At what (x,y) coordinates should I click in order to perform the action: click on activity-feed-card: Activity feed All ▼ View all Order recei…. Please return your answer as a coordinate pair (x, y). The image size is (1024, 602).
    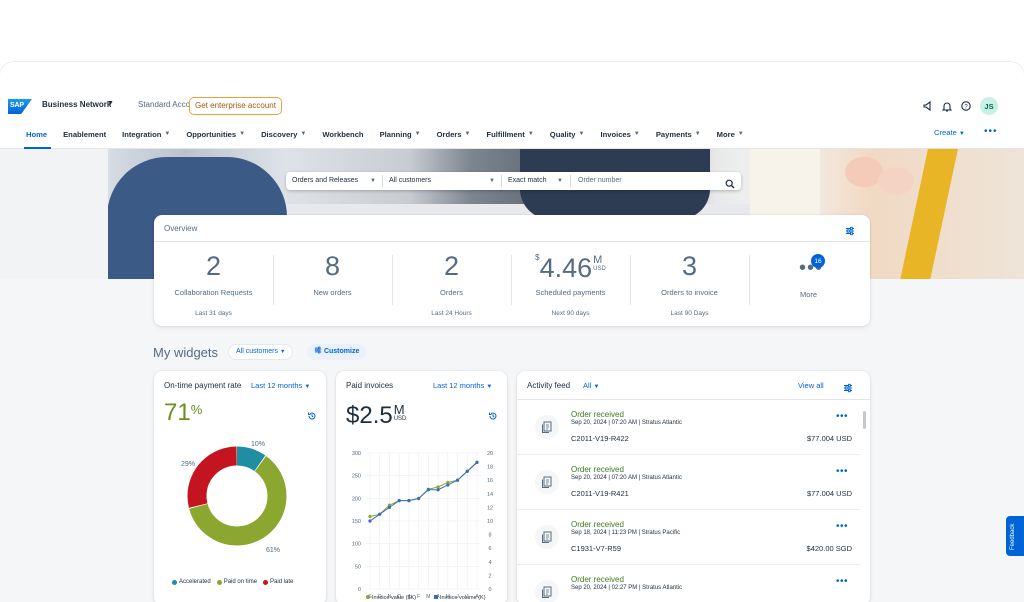
    Looking at the image, I should click on (693, 486).